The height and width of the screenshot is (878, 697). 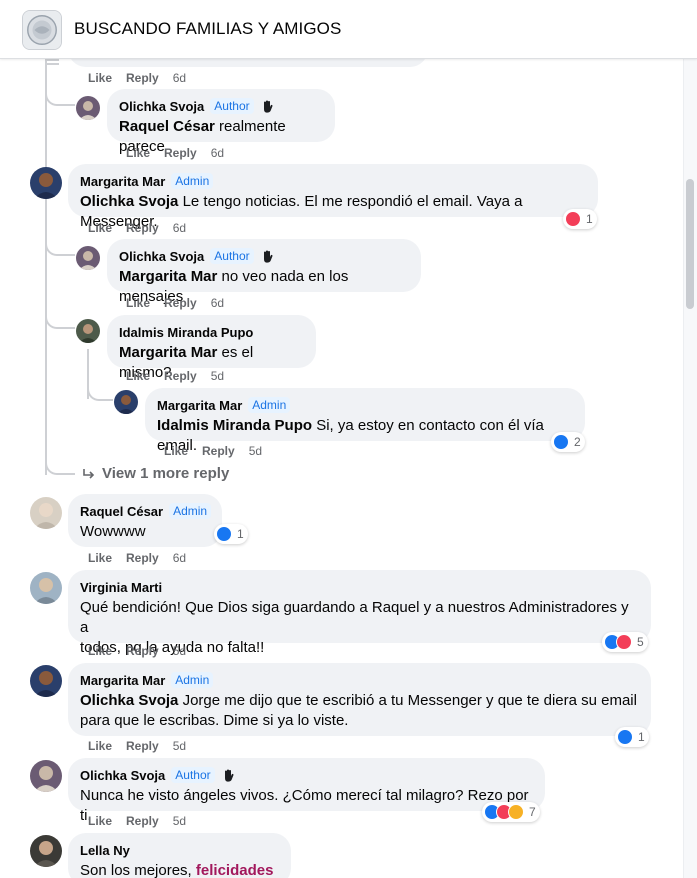 I want to click on reaction-count: 1, so click(x=240, y=534).